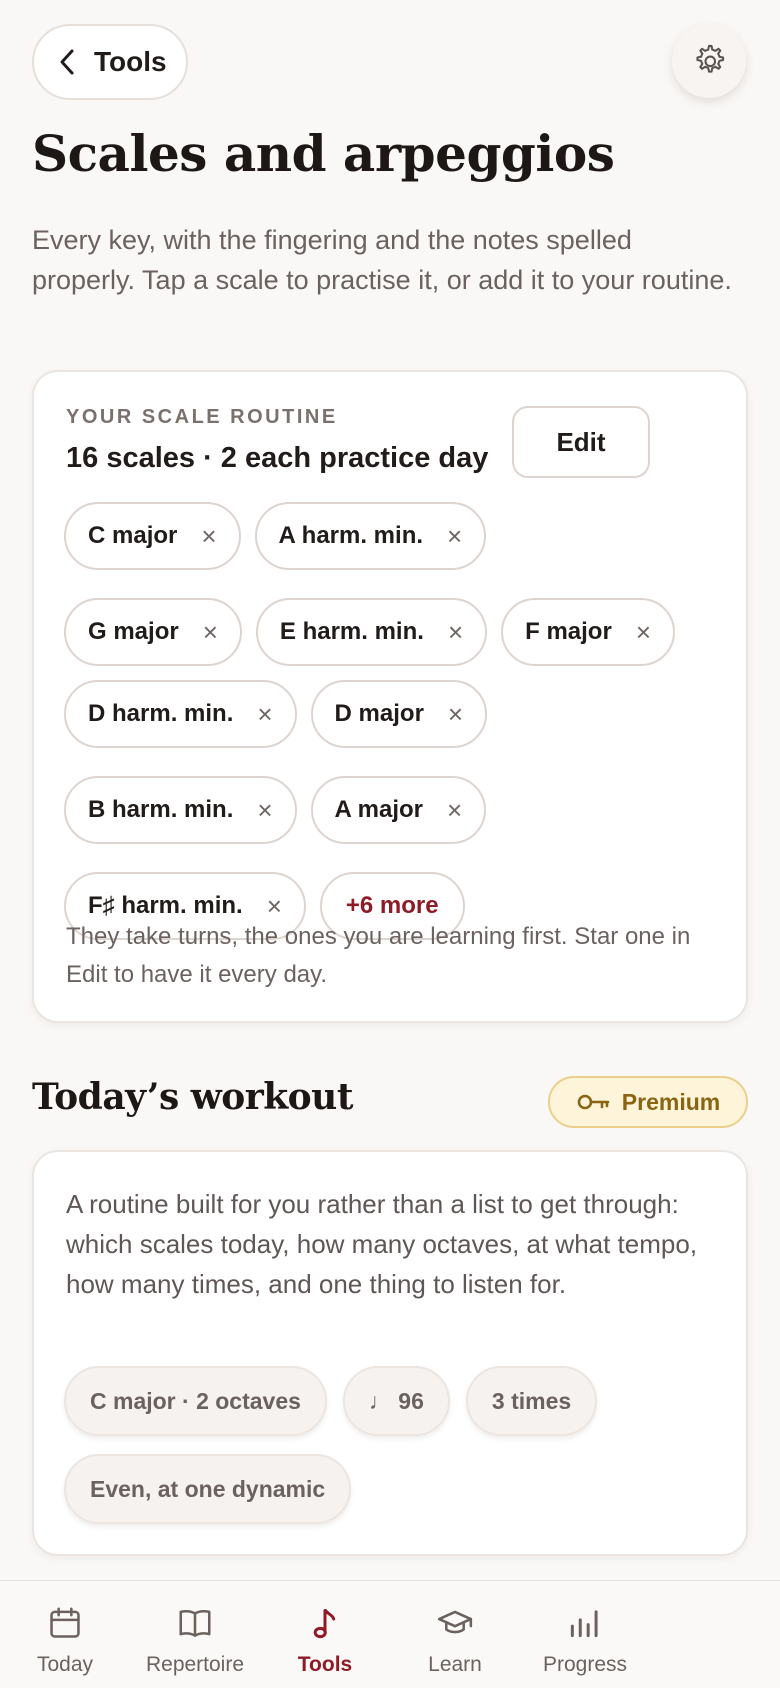 This screenshot has height=1688, width=780. What do you see at coordinates (161, 713) in the screenshot?
I see `scale-chip-label: D harm. min.` at bounding box center [161, 713].